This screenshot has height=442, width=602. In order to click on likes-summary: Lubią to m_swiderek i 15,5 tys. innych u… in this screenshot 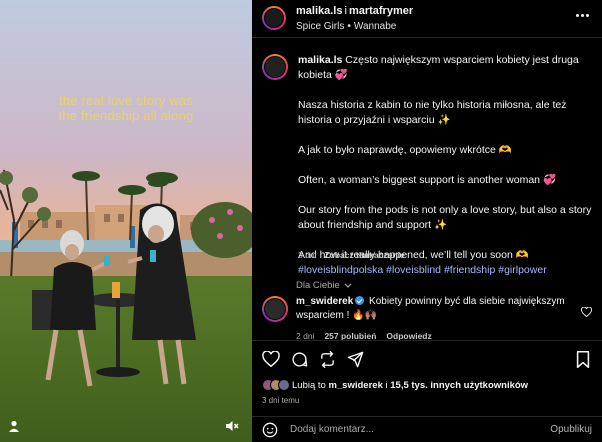, I will do `click(395, 385)`.